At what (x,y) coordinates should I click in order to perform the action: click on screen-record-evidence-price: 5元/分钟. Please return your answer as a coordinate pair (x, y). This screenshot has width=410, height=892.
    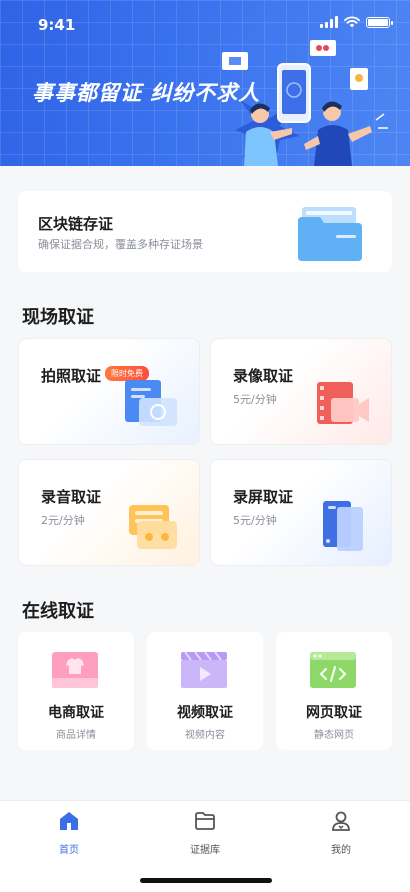
    Looking at the image, I should click on (255, 520).